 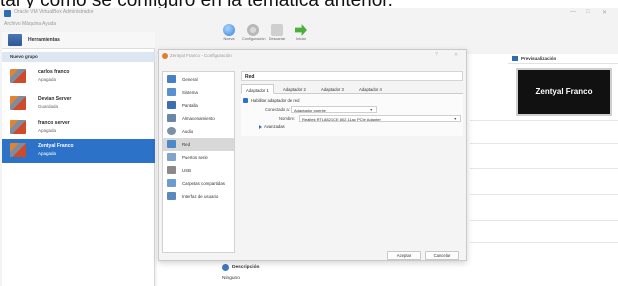 What do you see at coordinates (334, 109) in the screenshot?
I see `attached-to-select: Adaptador puente ▼` at bounding box center [334, 109].